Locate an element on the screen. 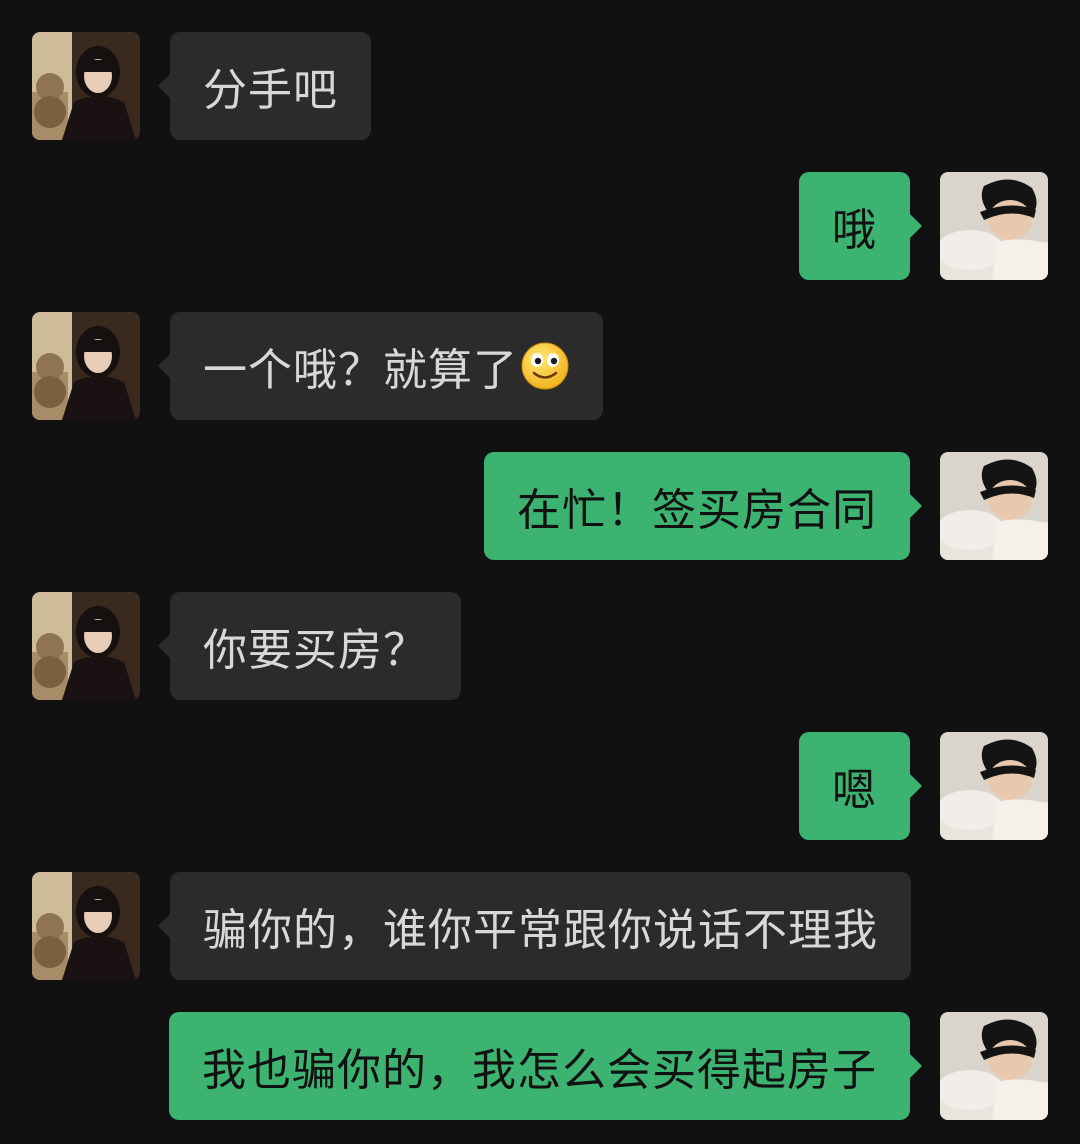 This screenshot has width=1080, height=1144. message-row: 嗯 is located at coordinates (540, 786).